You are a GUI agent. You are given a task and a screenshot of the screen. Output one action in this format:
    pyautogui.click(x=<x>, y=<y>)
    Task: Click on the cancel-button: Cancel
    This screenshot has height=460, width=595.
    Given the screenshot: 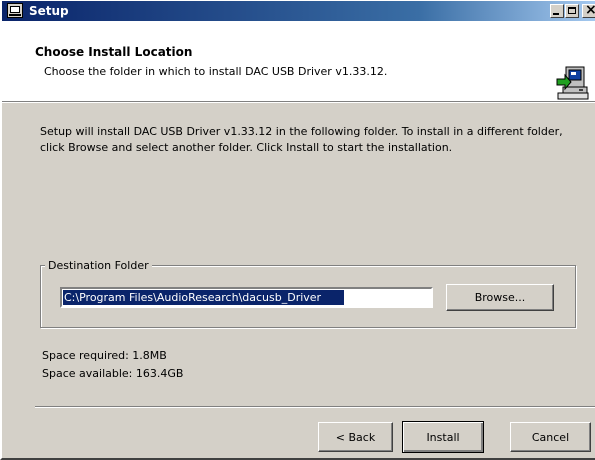 What is the action you would take?
    pyautogui.click(x=550, y=437)
    